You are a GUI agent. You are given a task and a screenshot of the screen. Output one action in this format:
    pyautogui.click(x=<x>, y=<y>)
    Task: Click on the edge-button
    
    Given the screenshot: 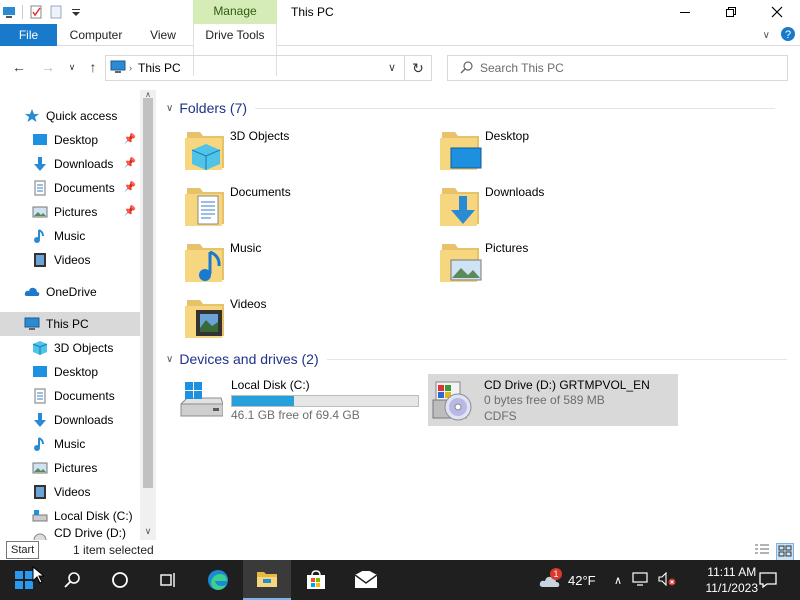 What is the action you would take?
    pyautogui.click(x=218, y=580)
    